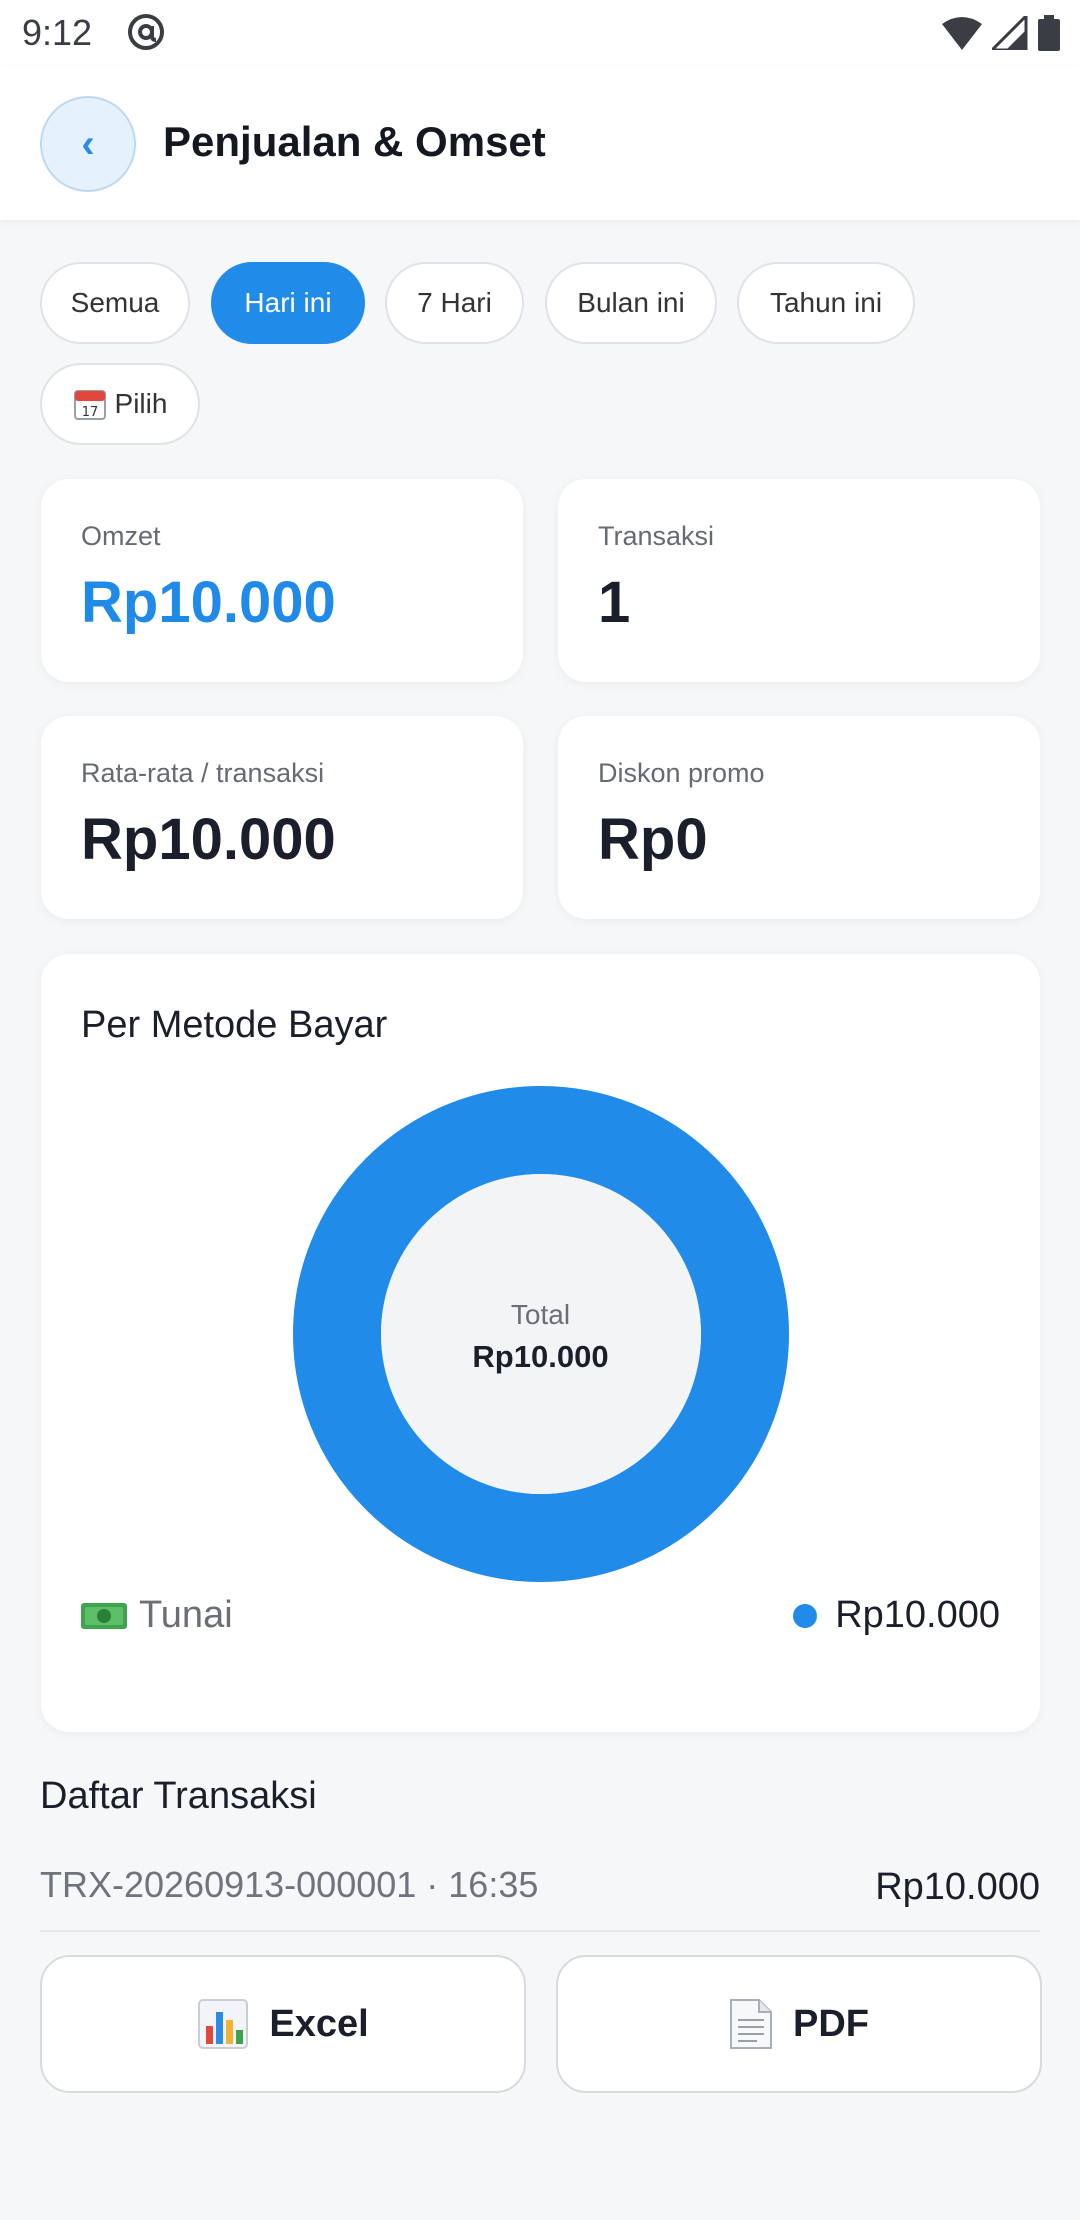  I want to click on filter-chip-bulan-ini: Bulan ini, so click(631, 303).